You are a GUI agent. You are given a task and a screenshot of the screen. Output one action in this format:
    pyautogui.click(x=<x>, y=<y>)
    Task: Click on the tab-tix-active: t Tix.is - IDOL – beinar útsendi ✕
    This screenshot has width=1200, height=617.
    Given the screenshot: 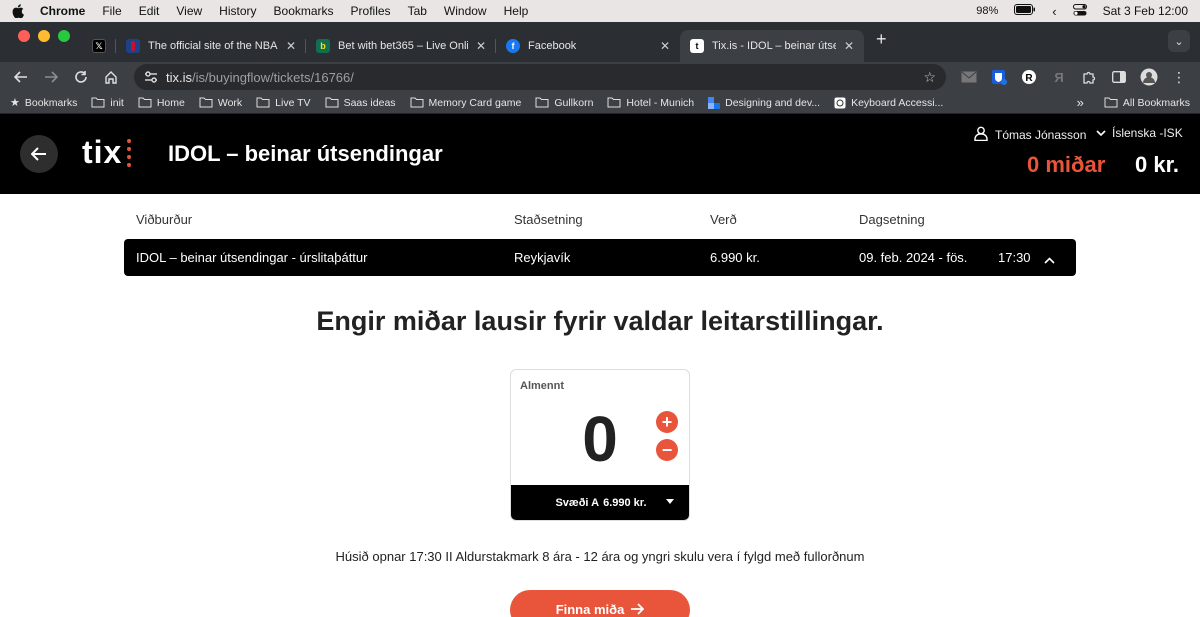 What is the action you would take?
    pyautogui.click(x=772, y=46)
    